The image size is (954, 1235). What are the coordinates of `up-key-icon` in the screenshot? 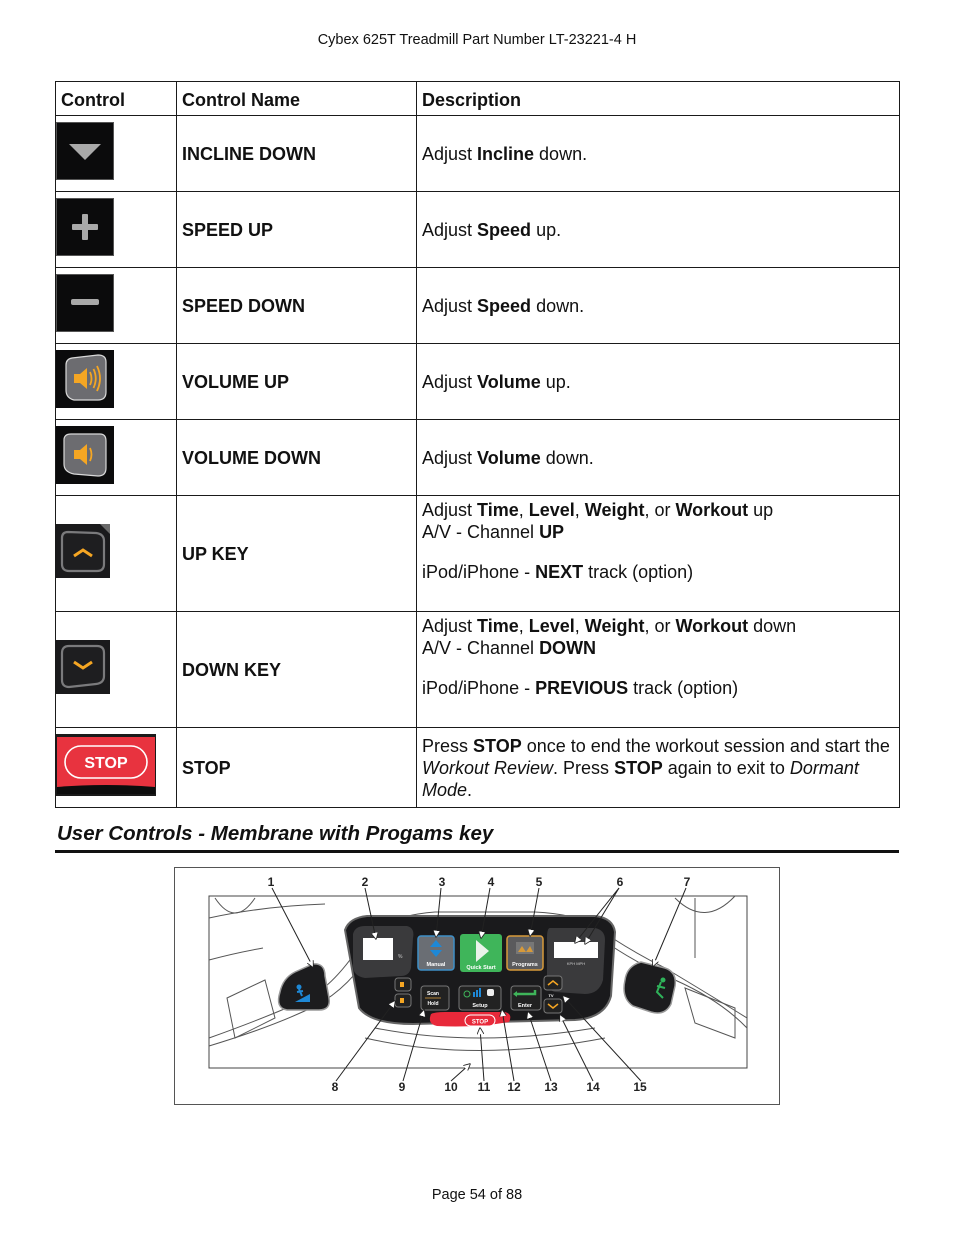 It's located at (83, 553).